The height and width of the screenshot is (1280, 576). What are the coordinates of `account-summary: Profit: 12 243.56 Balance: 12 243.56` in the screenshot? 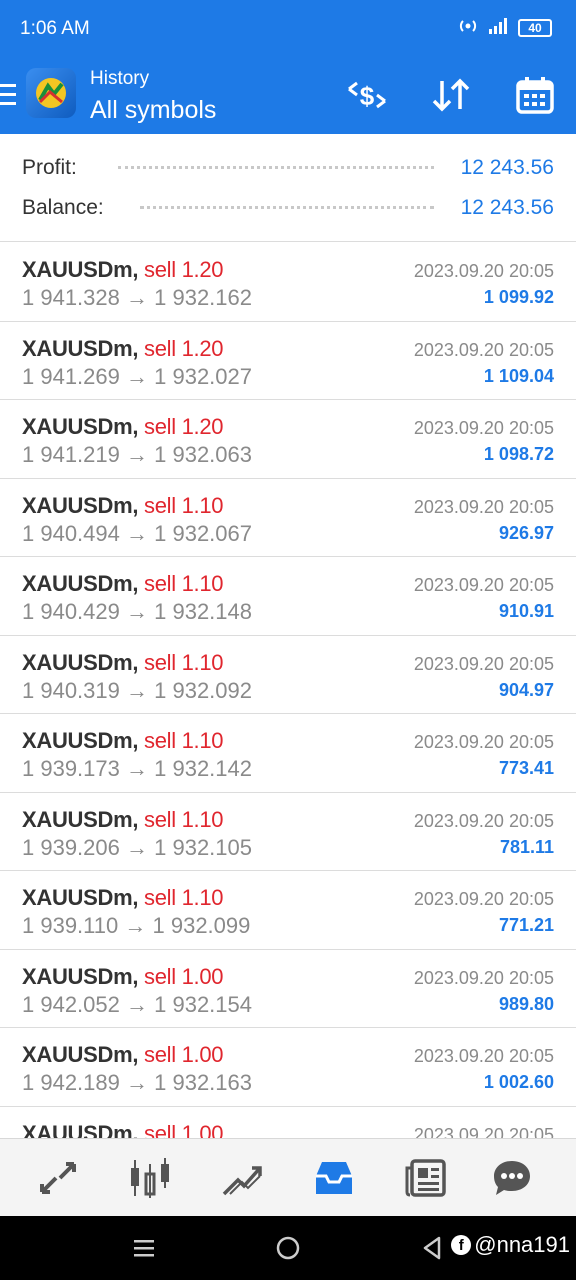 It's located at (288, 188).